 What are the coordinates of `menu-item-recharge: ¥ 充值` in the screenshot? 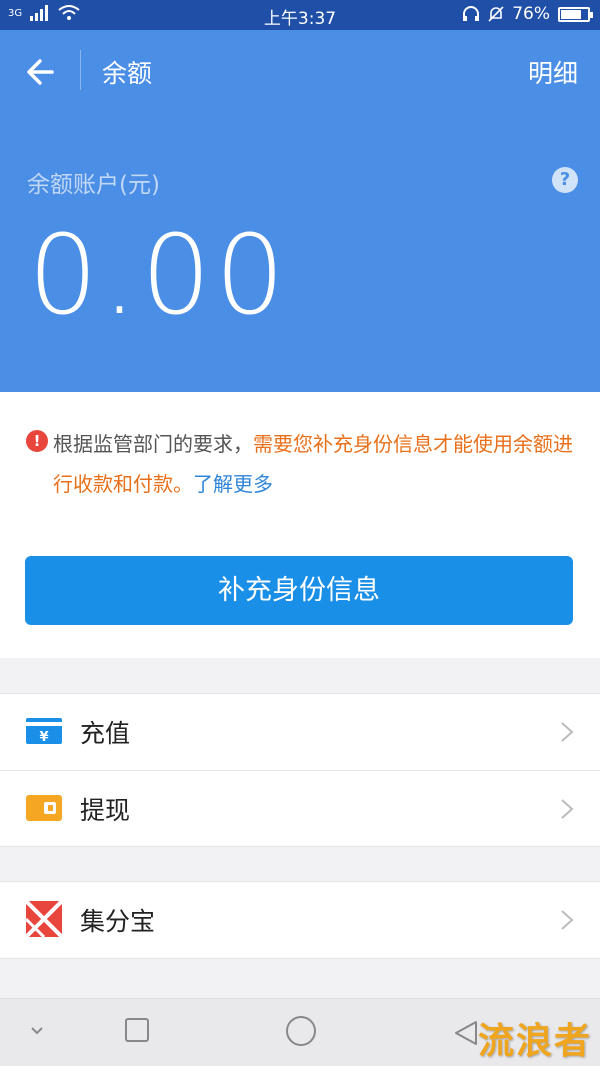 It's located at (300, 732).